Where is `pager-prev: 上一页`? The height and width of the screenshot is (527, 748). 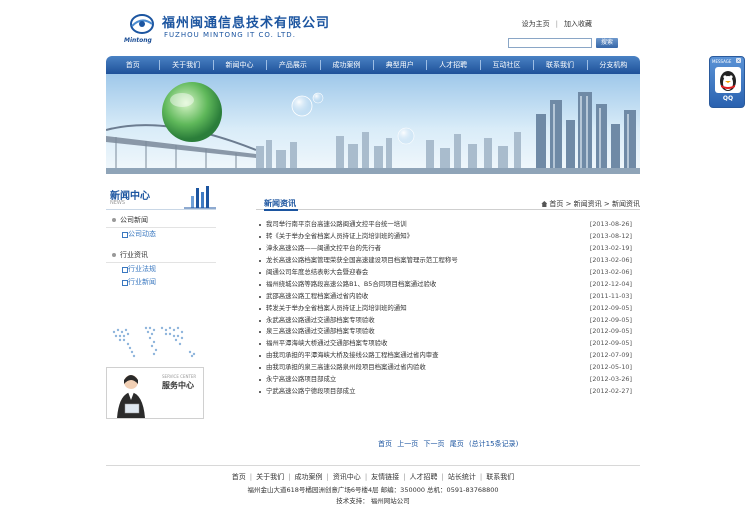 pager-prev: 上一页 is located at coordinates (407, 444).